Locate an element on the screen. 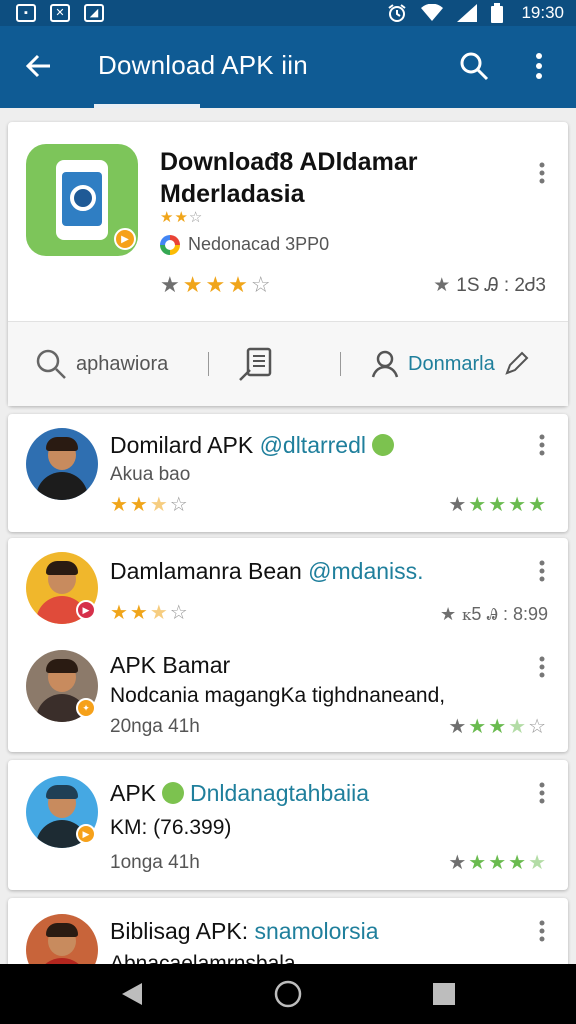 This screenshot has width=576, height=1024. nav-recents-button is located at coordinates (444, 994).